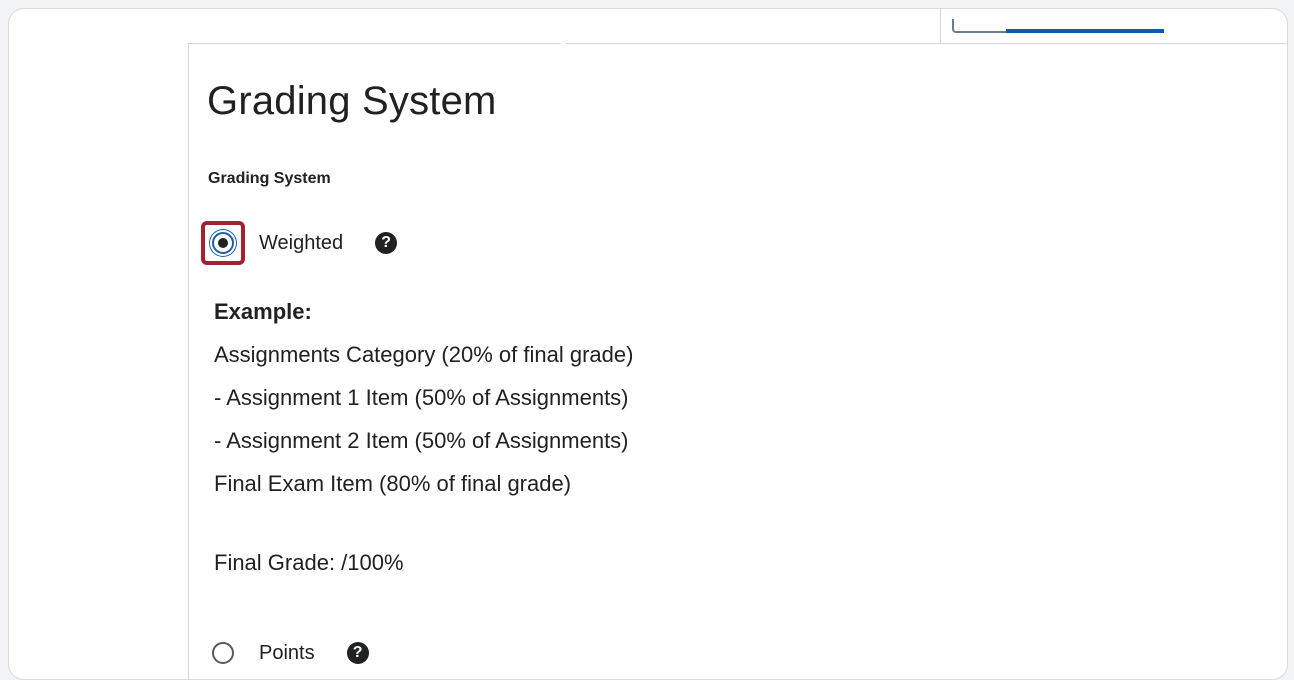 The image size is (1294, 680). What do you see at coordinates (940, 26) in the screenshot?
I see `panel-divider` at bounding box center [940, 26].